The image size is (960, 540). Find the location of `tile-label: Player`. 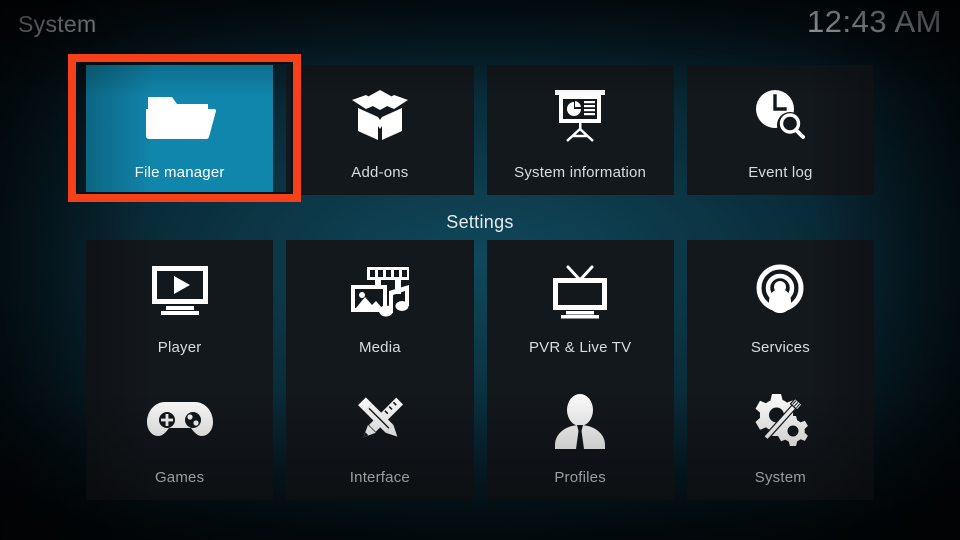

tile-label: Player is located at coordinates (179, 347).